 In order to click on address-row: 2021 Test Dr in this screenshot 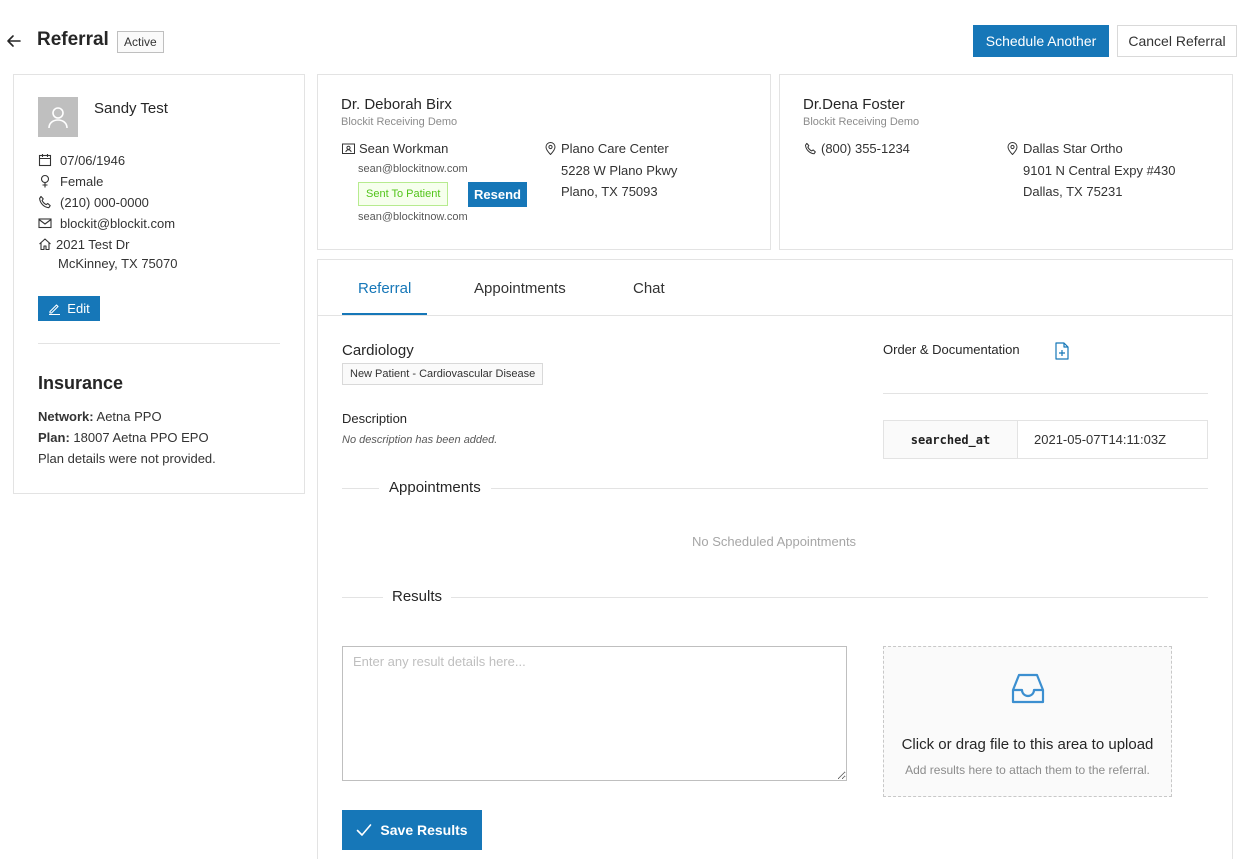, I will do `click(83, 244)`.